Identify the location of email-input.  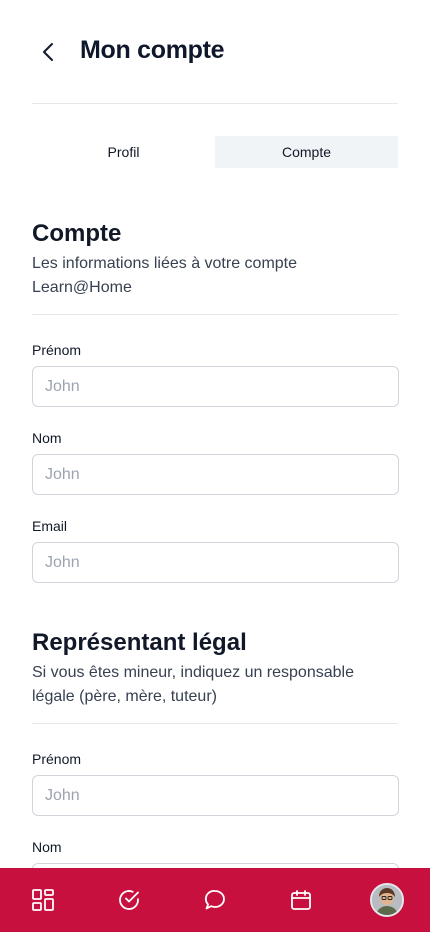
(215, 562).